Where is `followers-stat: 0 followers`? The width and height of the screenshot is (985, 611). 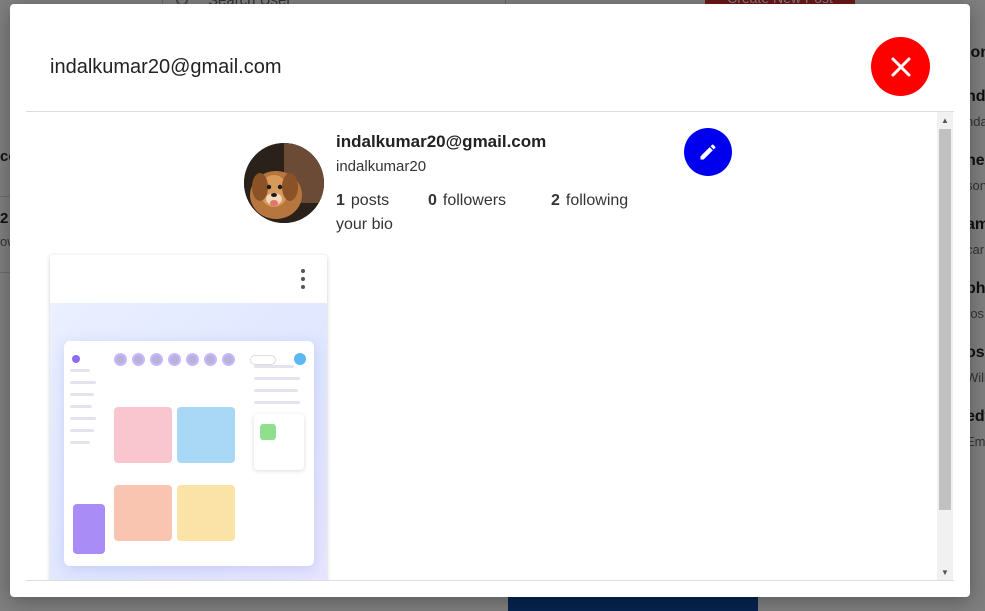
followers-stat: 0 followers is located at coordinates (467, 201).